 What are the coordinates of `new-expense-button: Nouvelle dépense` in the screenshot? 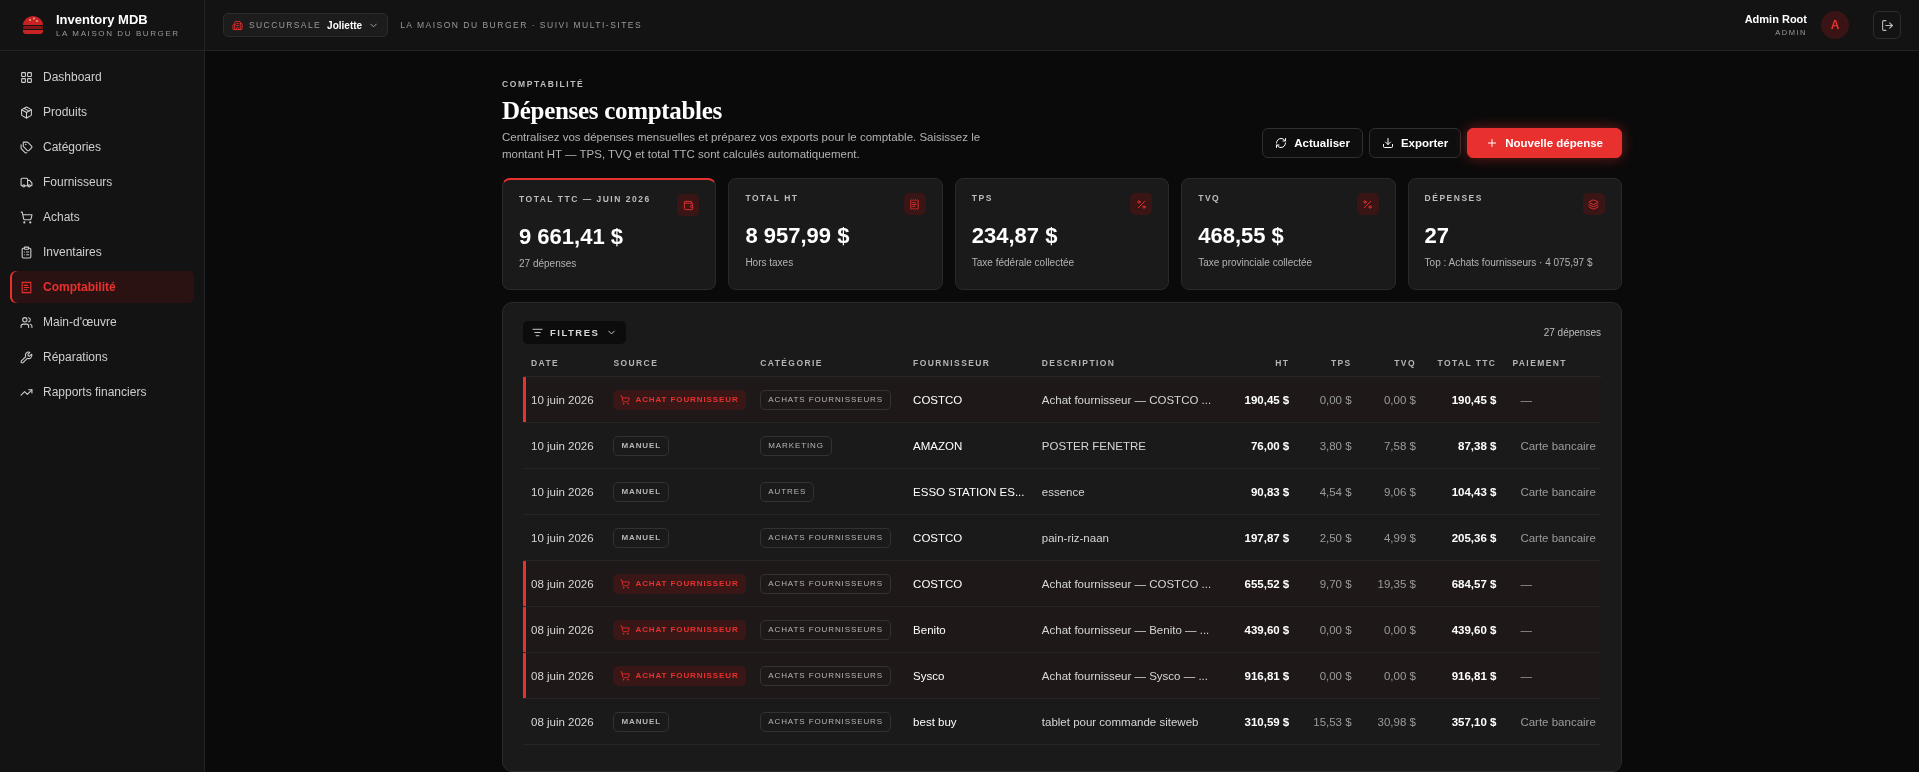 It's located at (1544, 143).